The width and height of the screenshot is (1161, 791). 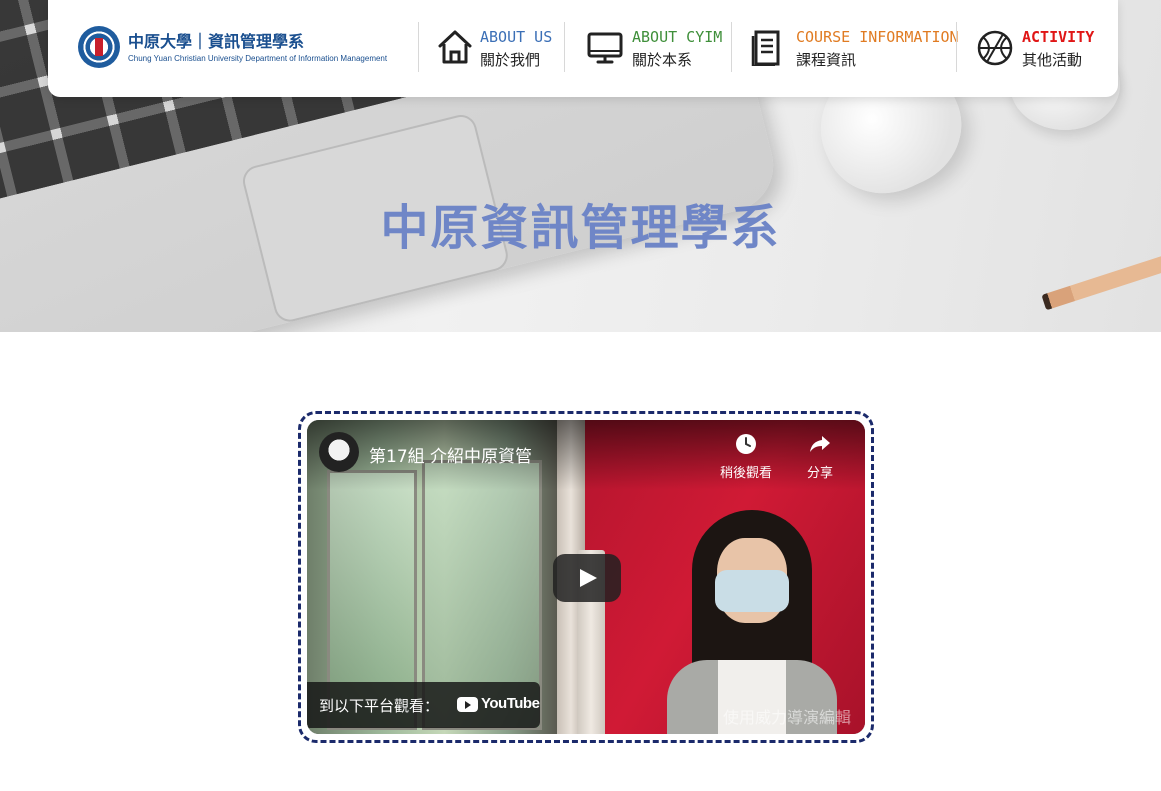 What do you see at coordinates (877, 37) in the screenshot?
I see `nav-item-en-label: COURSE INFORMATION` at bounding box center [877, 37].